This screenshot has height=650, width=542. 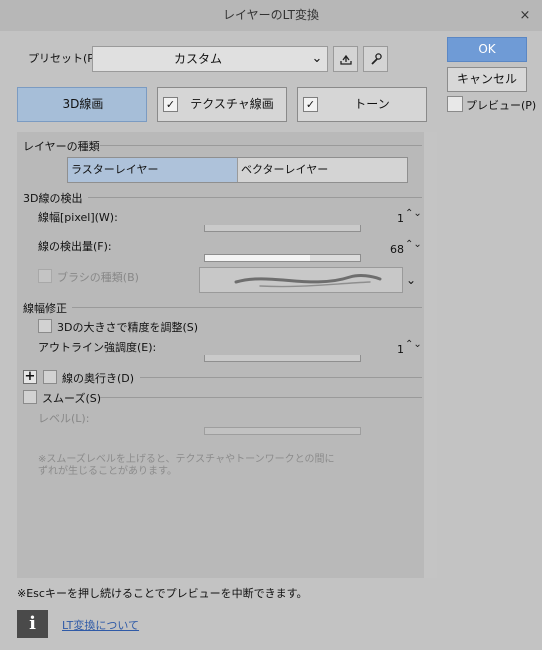 I want to click on tab-texture-line-art-label: テクスチャ線画, so click(x=232, y=104).